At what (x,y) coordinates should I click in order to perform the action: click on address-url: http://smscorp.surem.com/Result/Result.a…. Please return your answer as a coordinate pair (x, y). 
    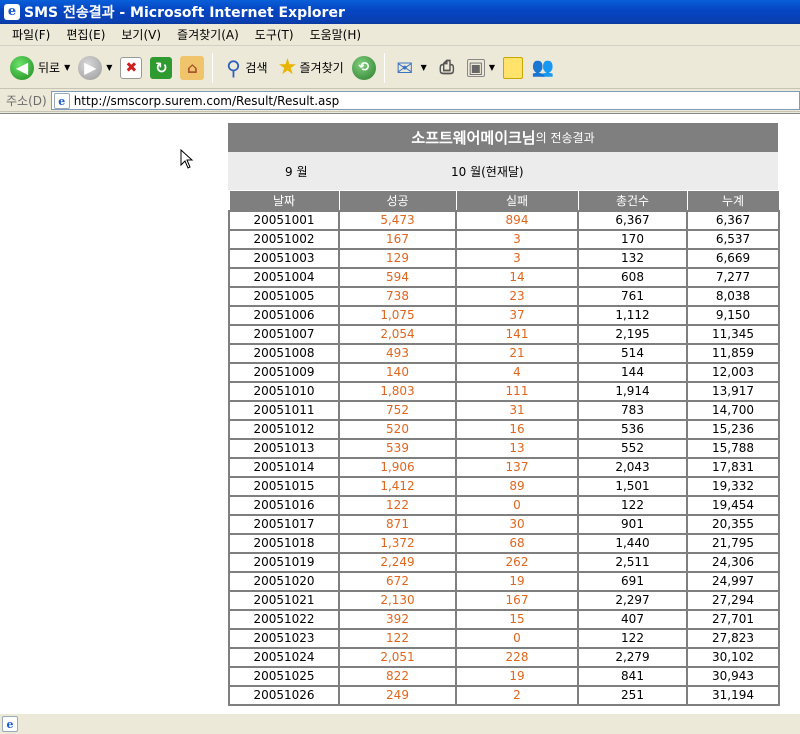
    Looking at the image, I should click on (207, 101).